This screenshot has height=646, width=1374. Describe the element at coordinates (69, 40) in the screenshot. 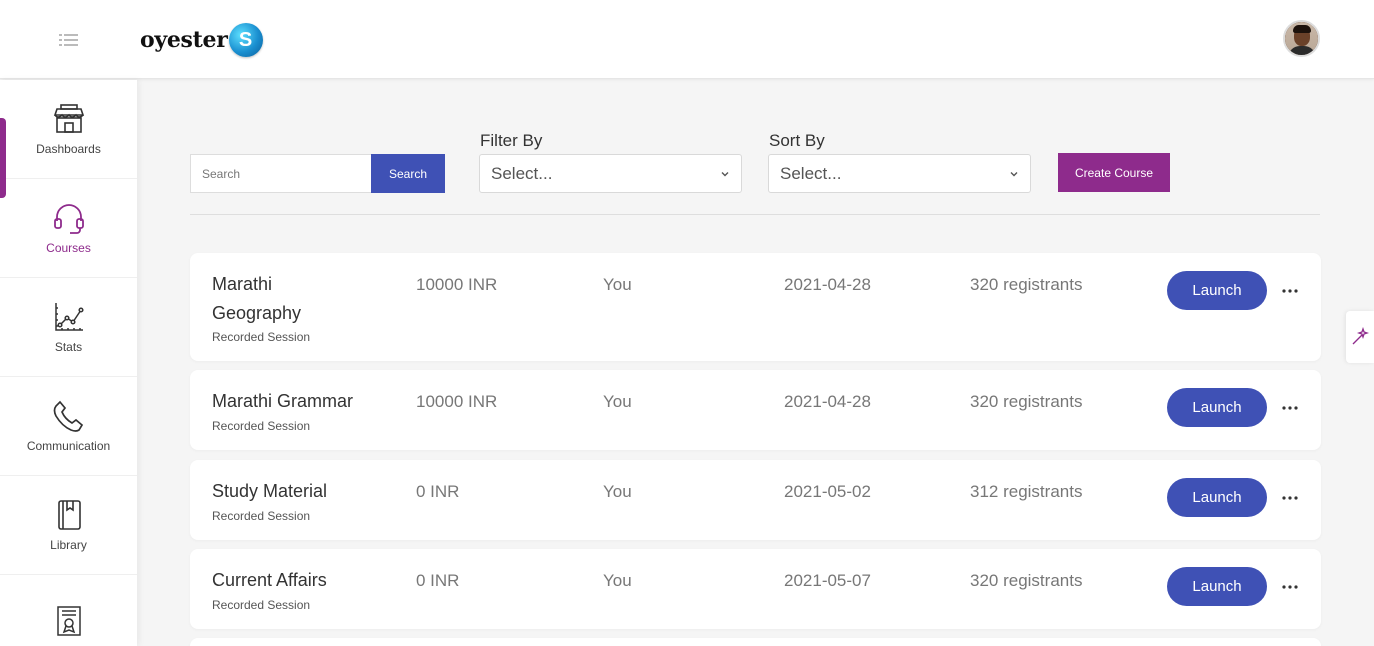

I see `menu-icon` at that location.